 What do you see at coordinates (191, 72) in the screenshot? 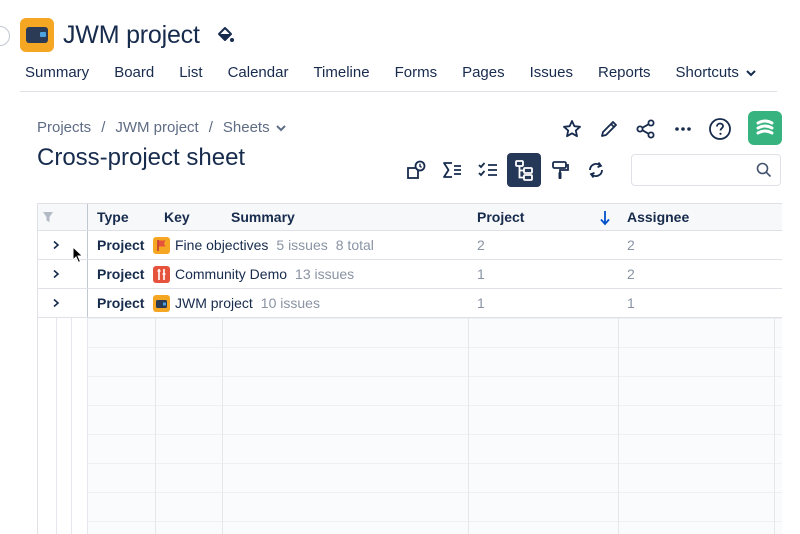
I see `nav-list-label: List` at bounding box center [191, 72].